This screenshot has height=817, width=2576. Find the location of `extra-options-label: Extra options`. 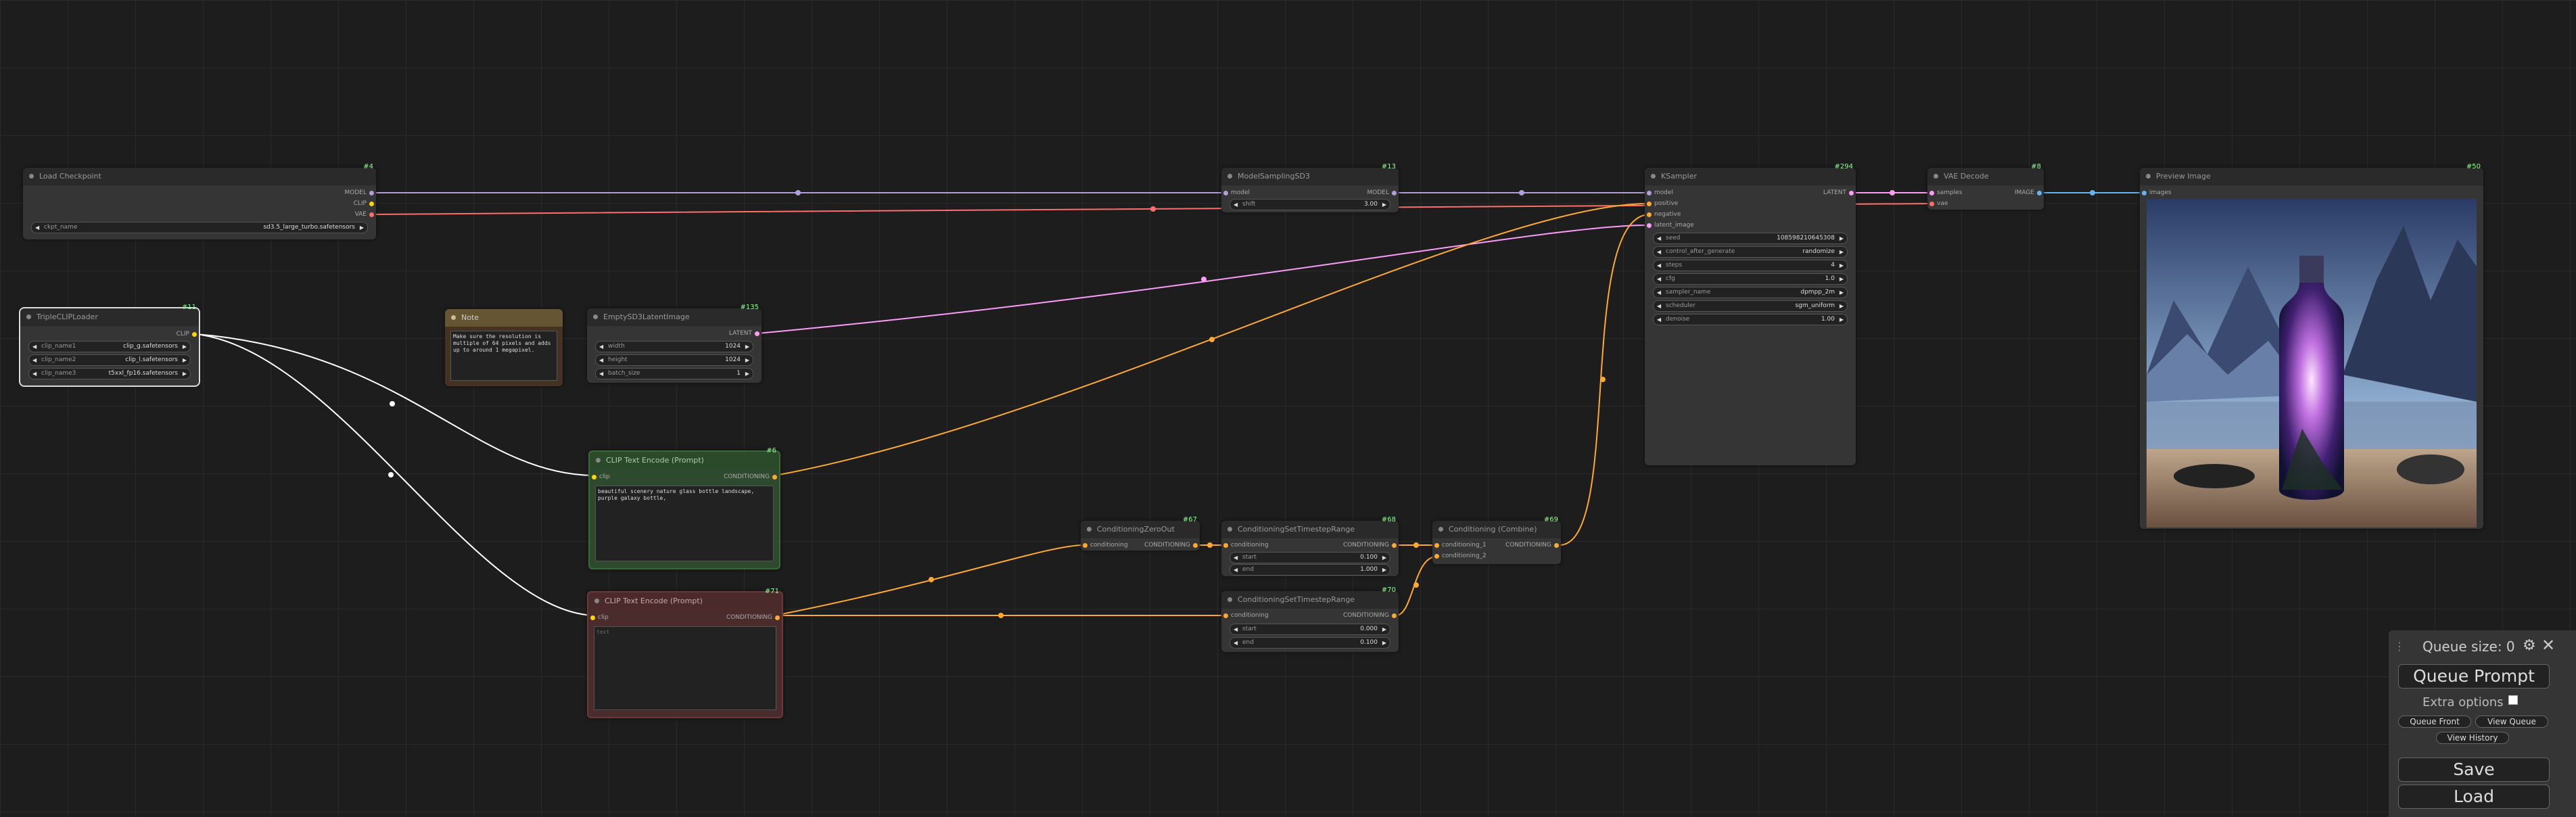

extra-options-label: Extra options is located at coordinates (2463, 702).